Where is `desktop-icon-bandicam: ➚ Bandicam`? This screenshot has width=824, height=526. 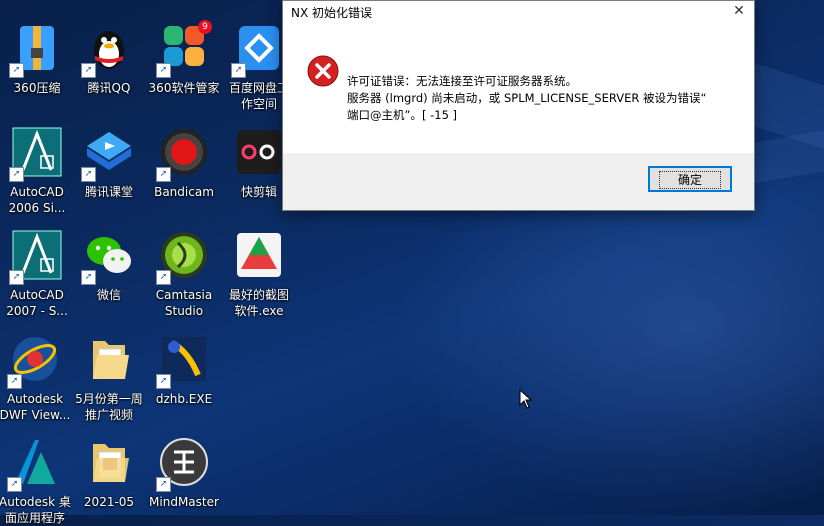 desktop-icon-bandicam: ➚ Bandicam is located at coordinates (184, 163).